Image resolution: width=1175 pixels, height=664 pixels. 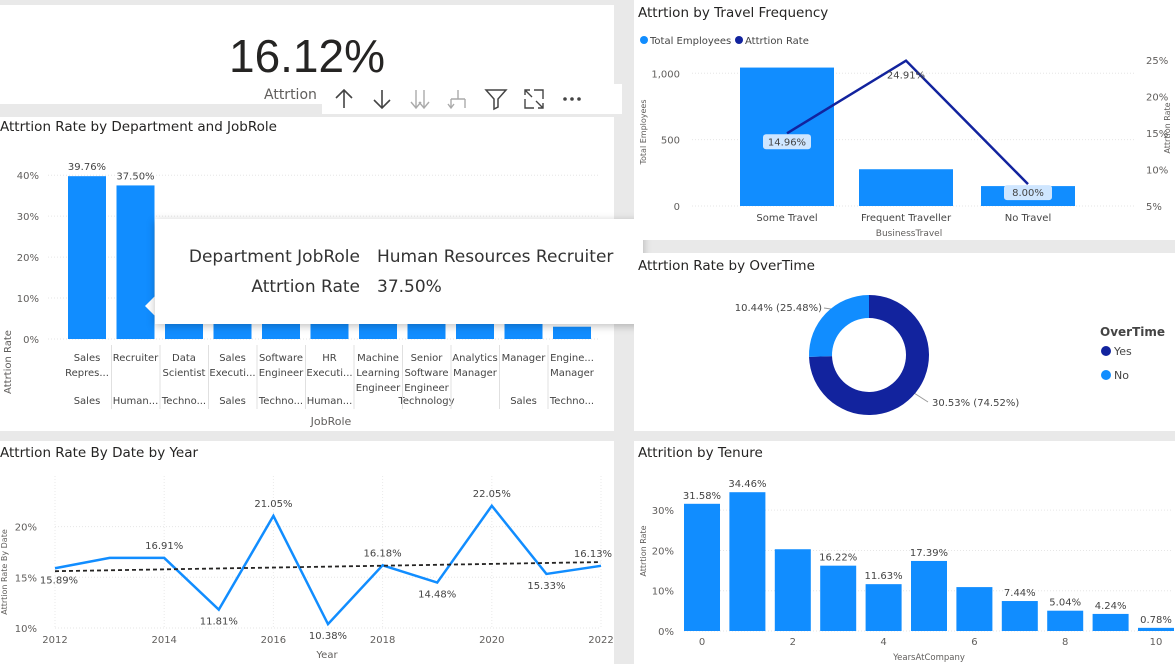 What do you see at coordinates (184, 358) in the screenshot?
I see `x-tick-label: Data` at bounding box center [184, 358].